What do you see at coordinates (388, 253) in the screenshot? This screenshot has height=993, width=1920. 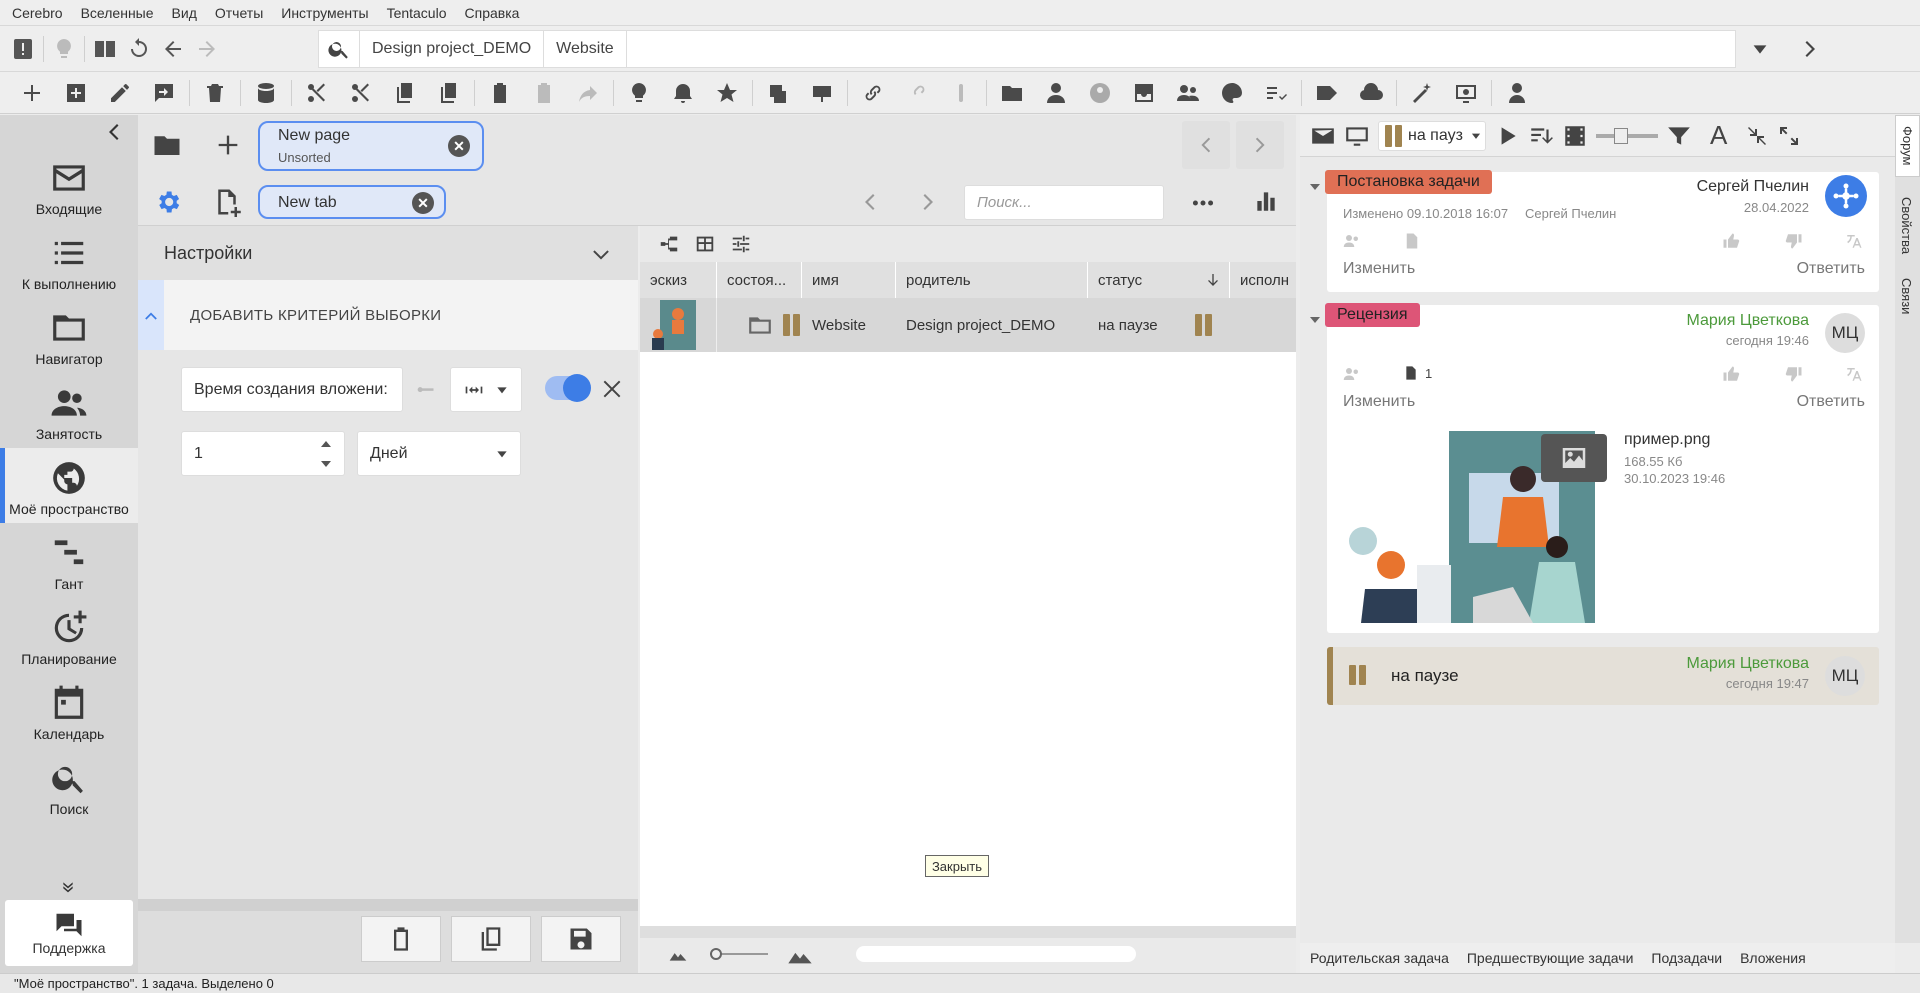 I see `settings-header: Настройки` at bounding box center [388, 253].